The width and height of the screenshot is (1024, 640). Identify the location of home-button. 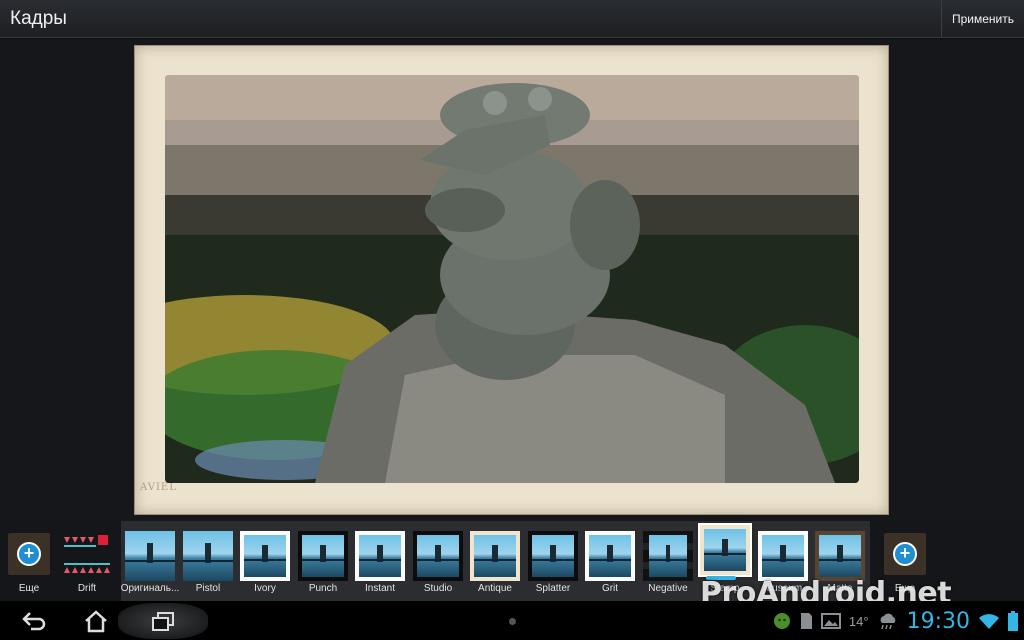
(96, 621).